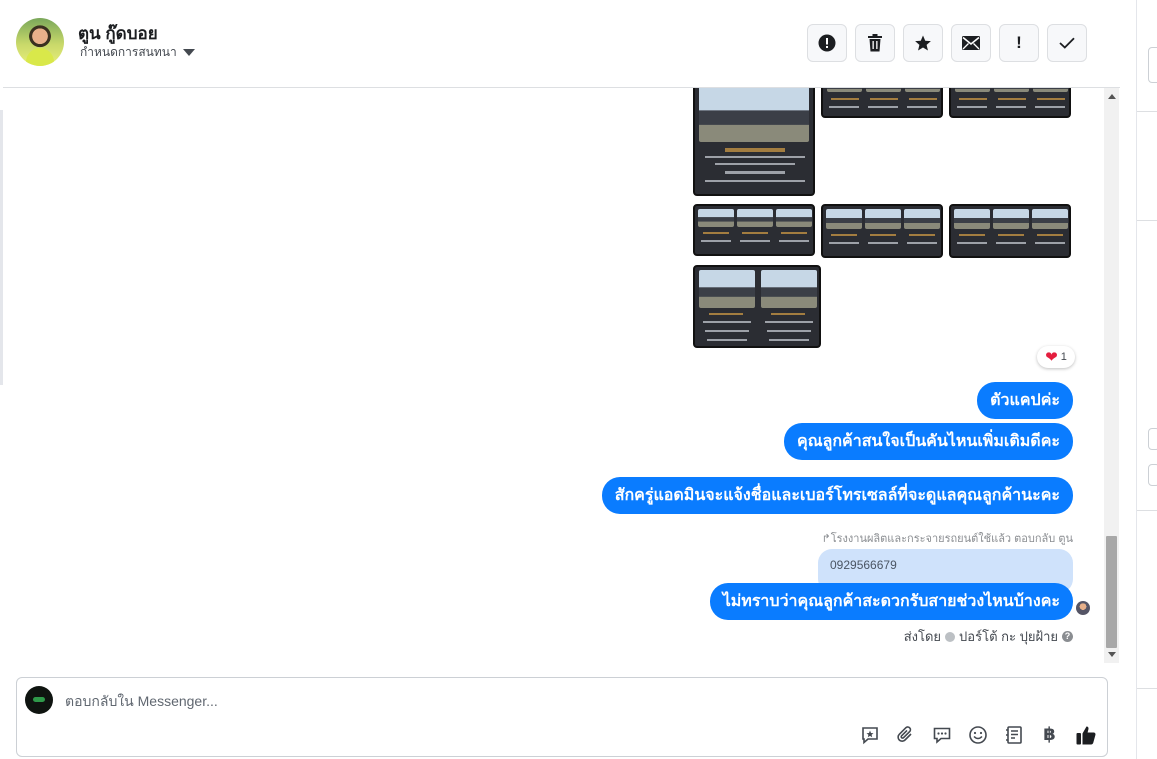 The height and width of the screenshot is (759, 1157). I want to click on delete-button, so click(875, 43).